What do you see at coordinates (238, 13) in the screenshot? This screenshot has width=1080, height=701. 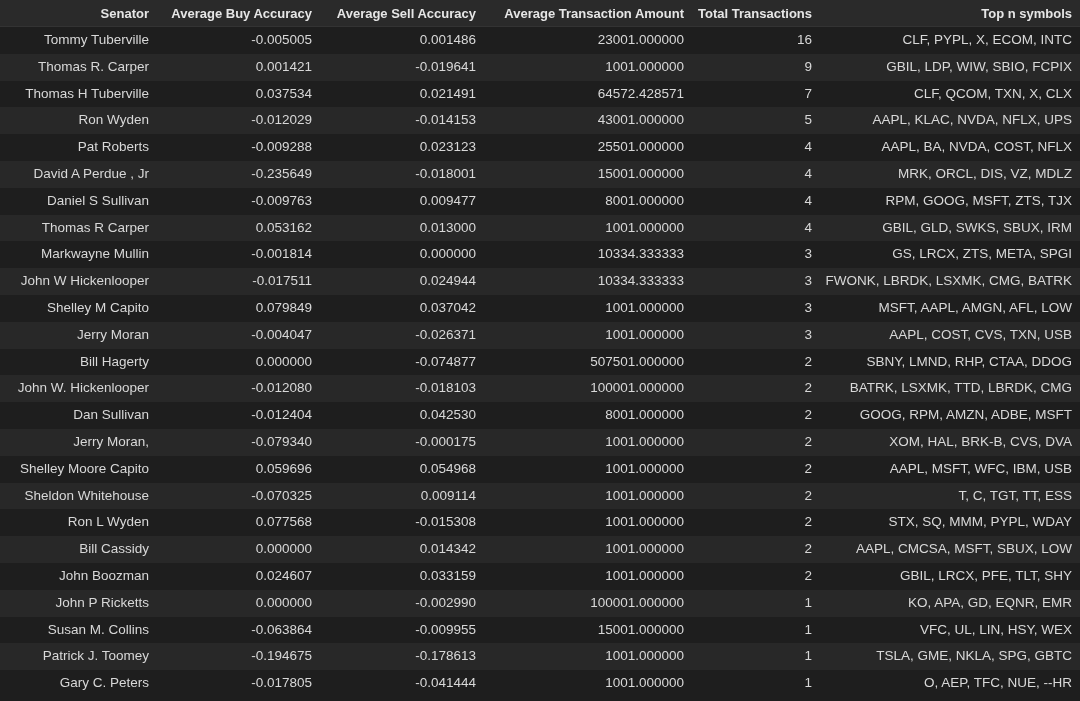 I see `column-header: Average Buy Accuracy` at bounding box center [238, 13].